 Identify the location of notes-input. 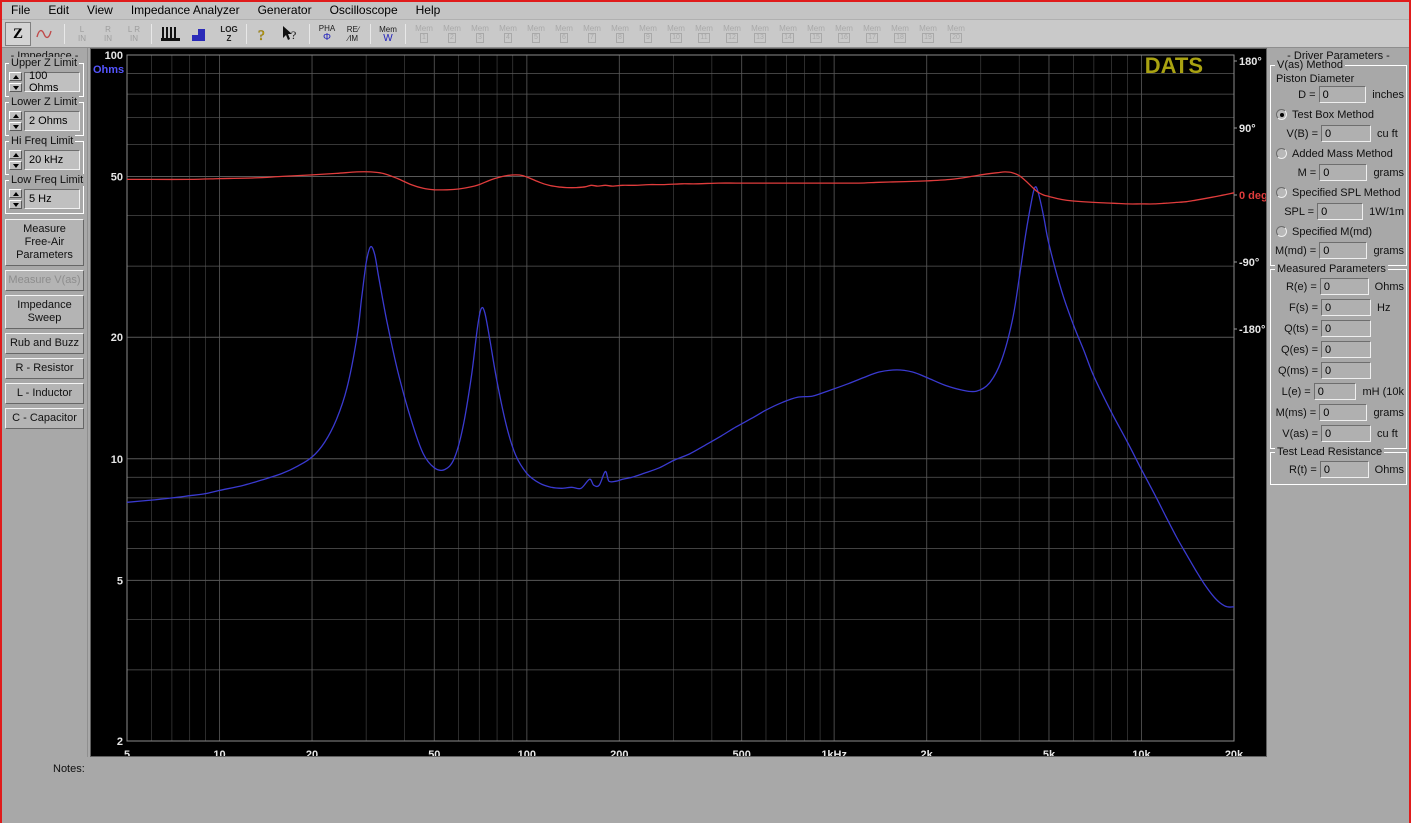
(742, 768).